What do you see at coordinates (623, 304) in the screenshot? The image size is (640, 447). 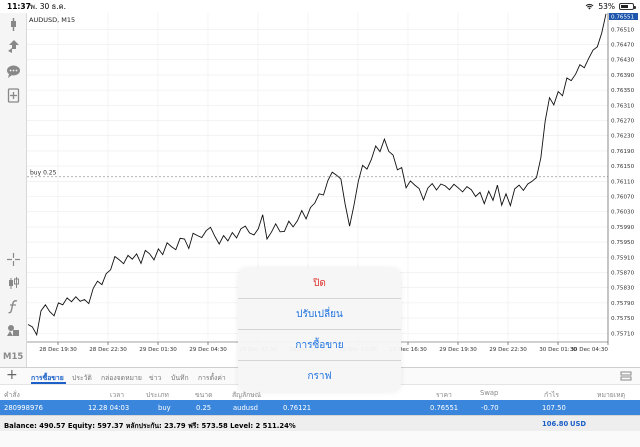 I see `price-tick-label: 0.75790` at bounding box center [623, 304].